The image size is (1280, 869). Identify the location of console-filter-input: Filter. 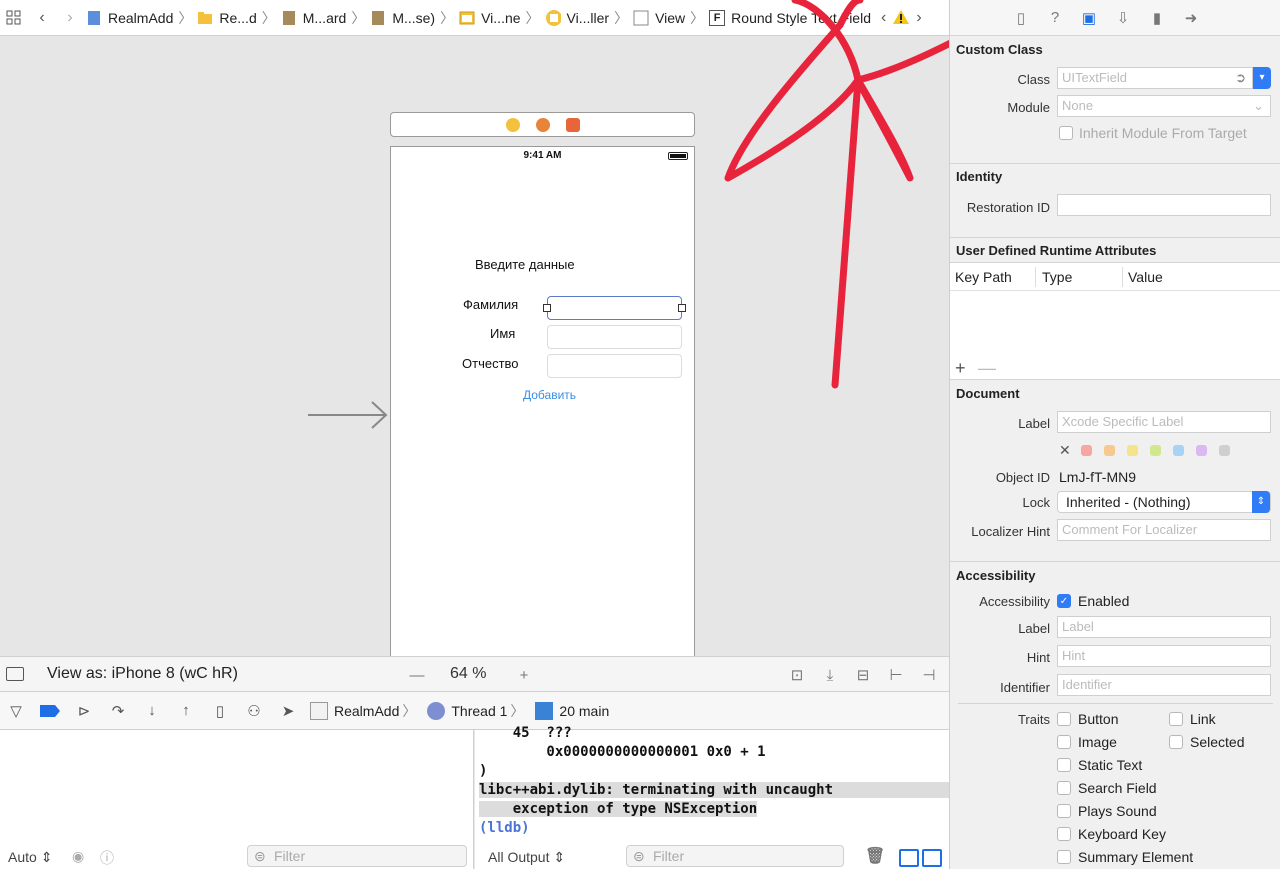
(735, 856).